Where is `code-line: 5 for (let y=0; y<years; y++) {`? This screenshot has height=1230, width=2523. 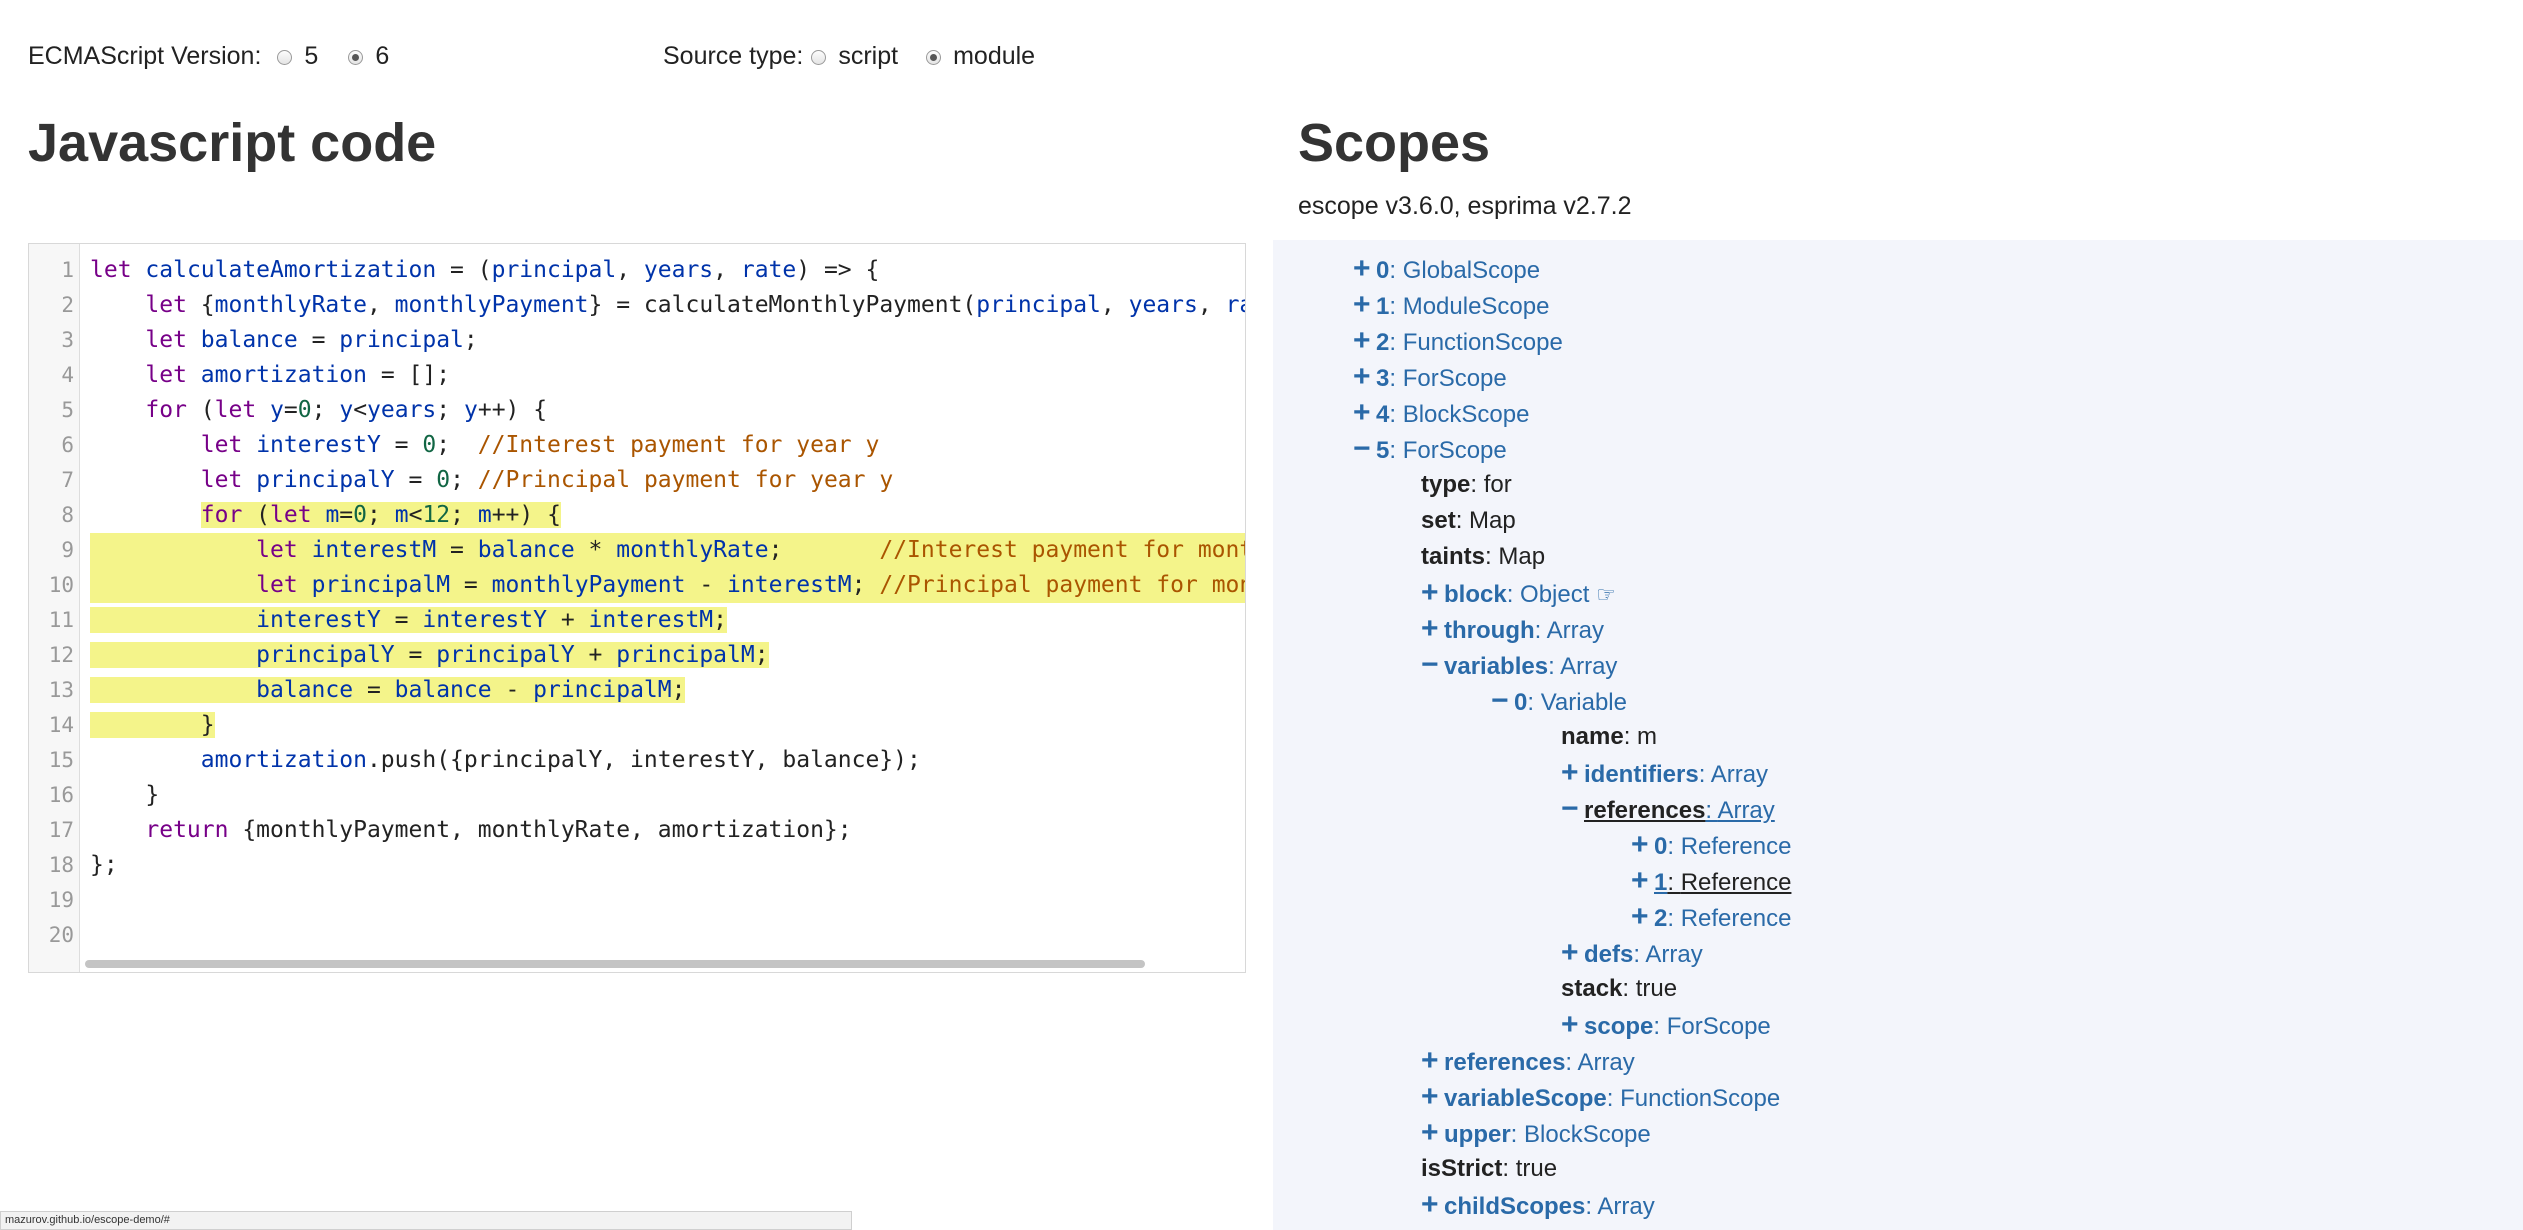 code-line: 5 for (let y=0; y<years; y++) { is located at coordinates (637, 410).